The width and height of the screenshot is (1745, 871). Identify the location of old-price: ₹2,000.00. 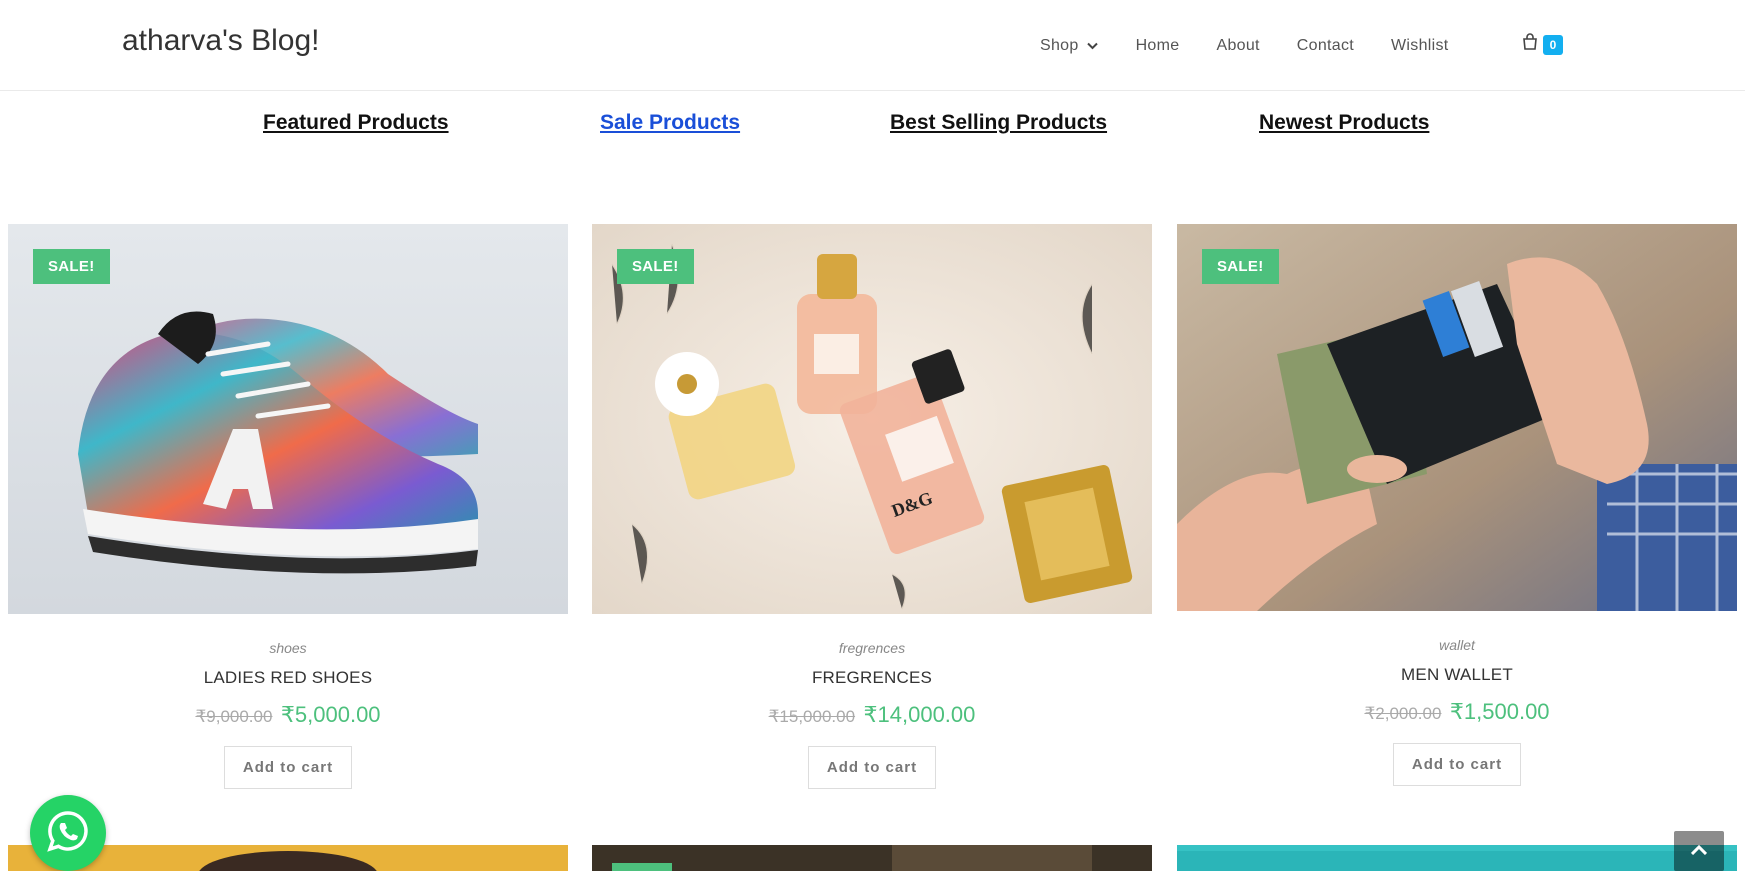
(1403, 713).